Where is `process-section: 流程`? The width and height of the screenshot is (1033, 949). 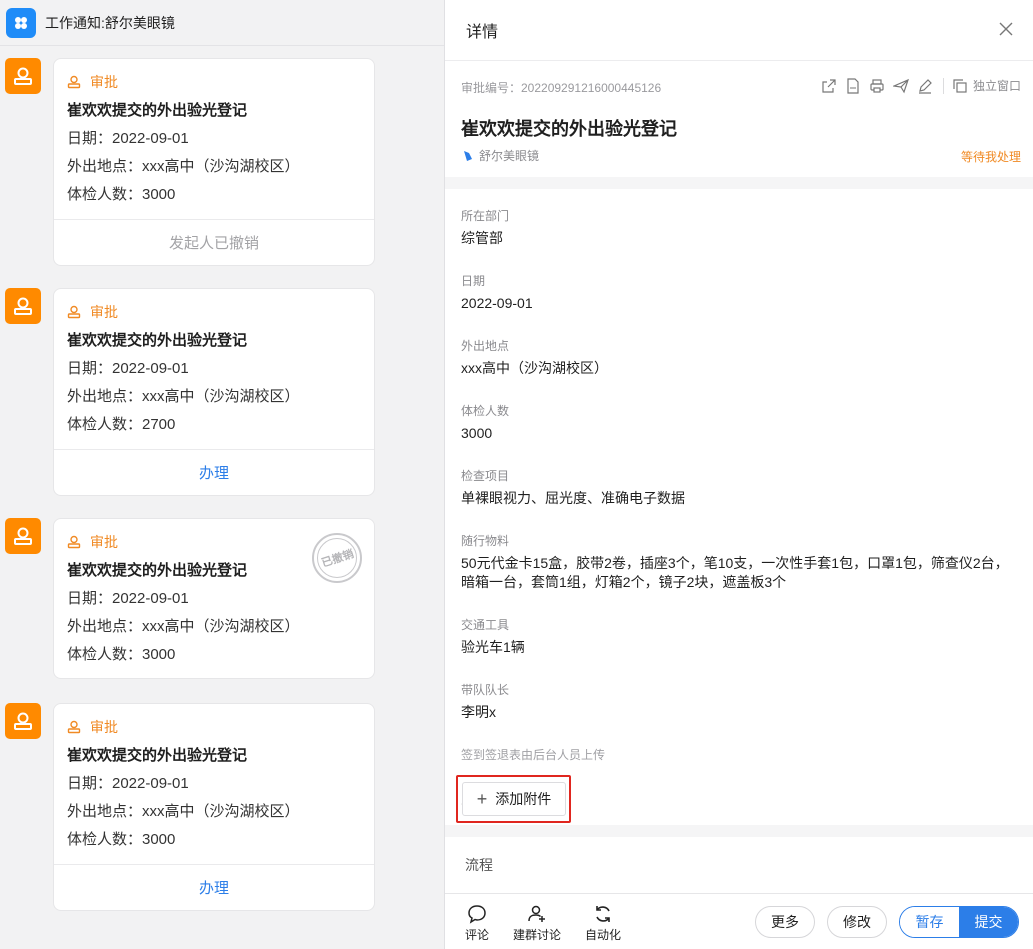
process-section: 流程 is located at coordinates (739, 865).